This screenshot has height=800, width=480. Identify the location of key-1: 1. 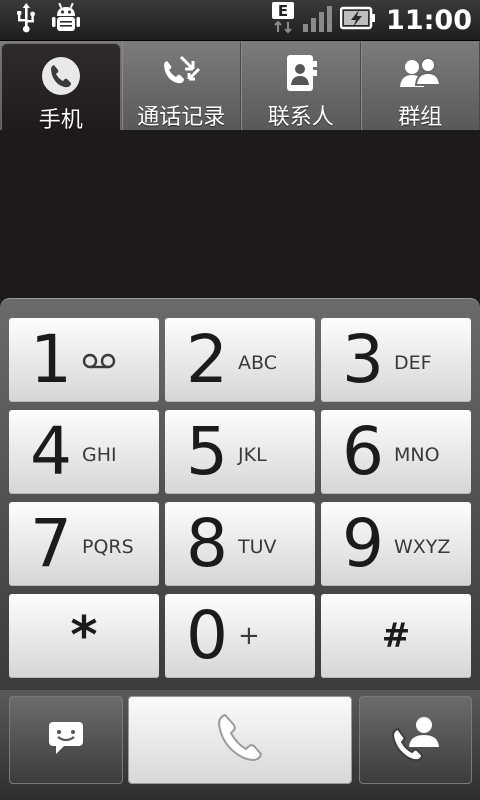
(84, 360).